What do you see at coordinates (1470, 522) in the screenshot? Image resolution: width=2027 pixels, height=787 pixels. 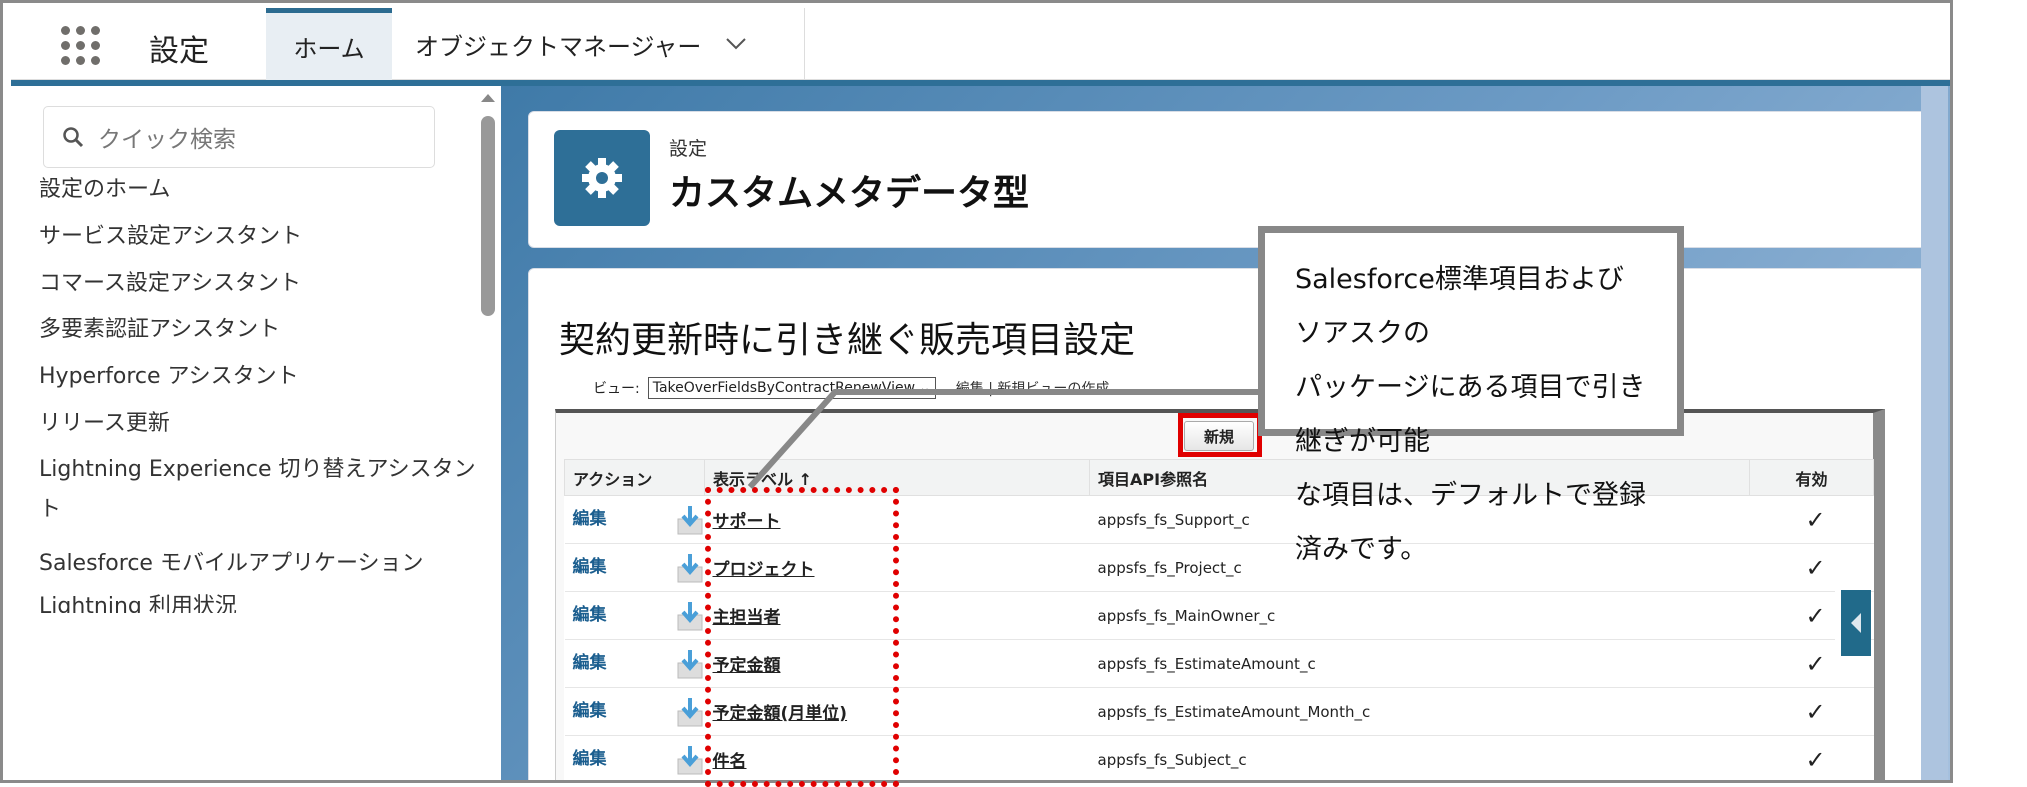 I see `callout-line: な項目は、デフォルトで登録済みです。` at bounding box center [1470, 522].